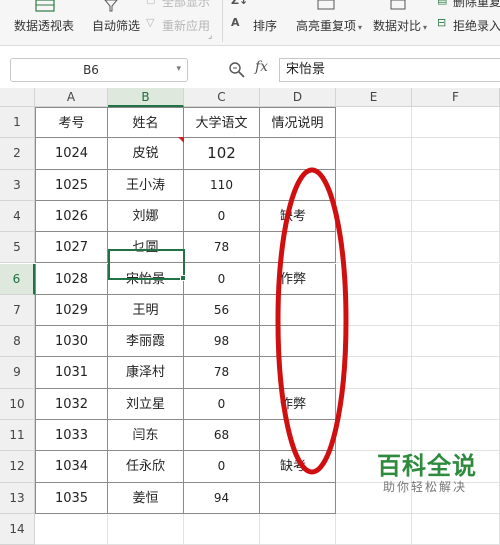 The width and height of the screenshot is (500, 545). I want to click on cell-b12: 任永欣, so click(146, 467).